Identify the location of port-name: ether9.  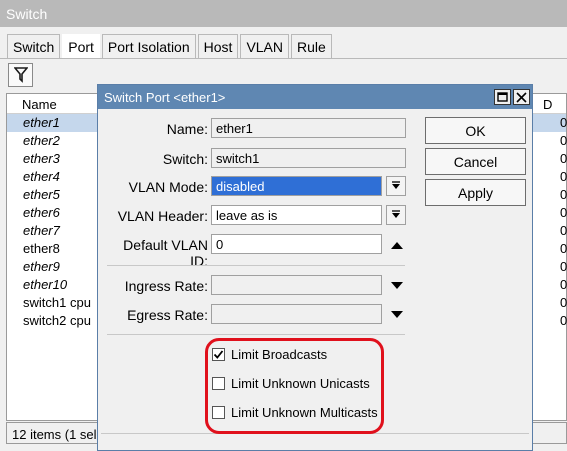
(41, 266).